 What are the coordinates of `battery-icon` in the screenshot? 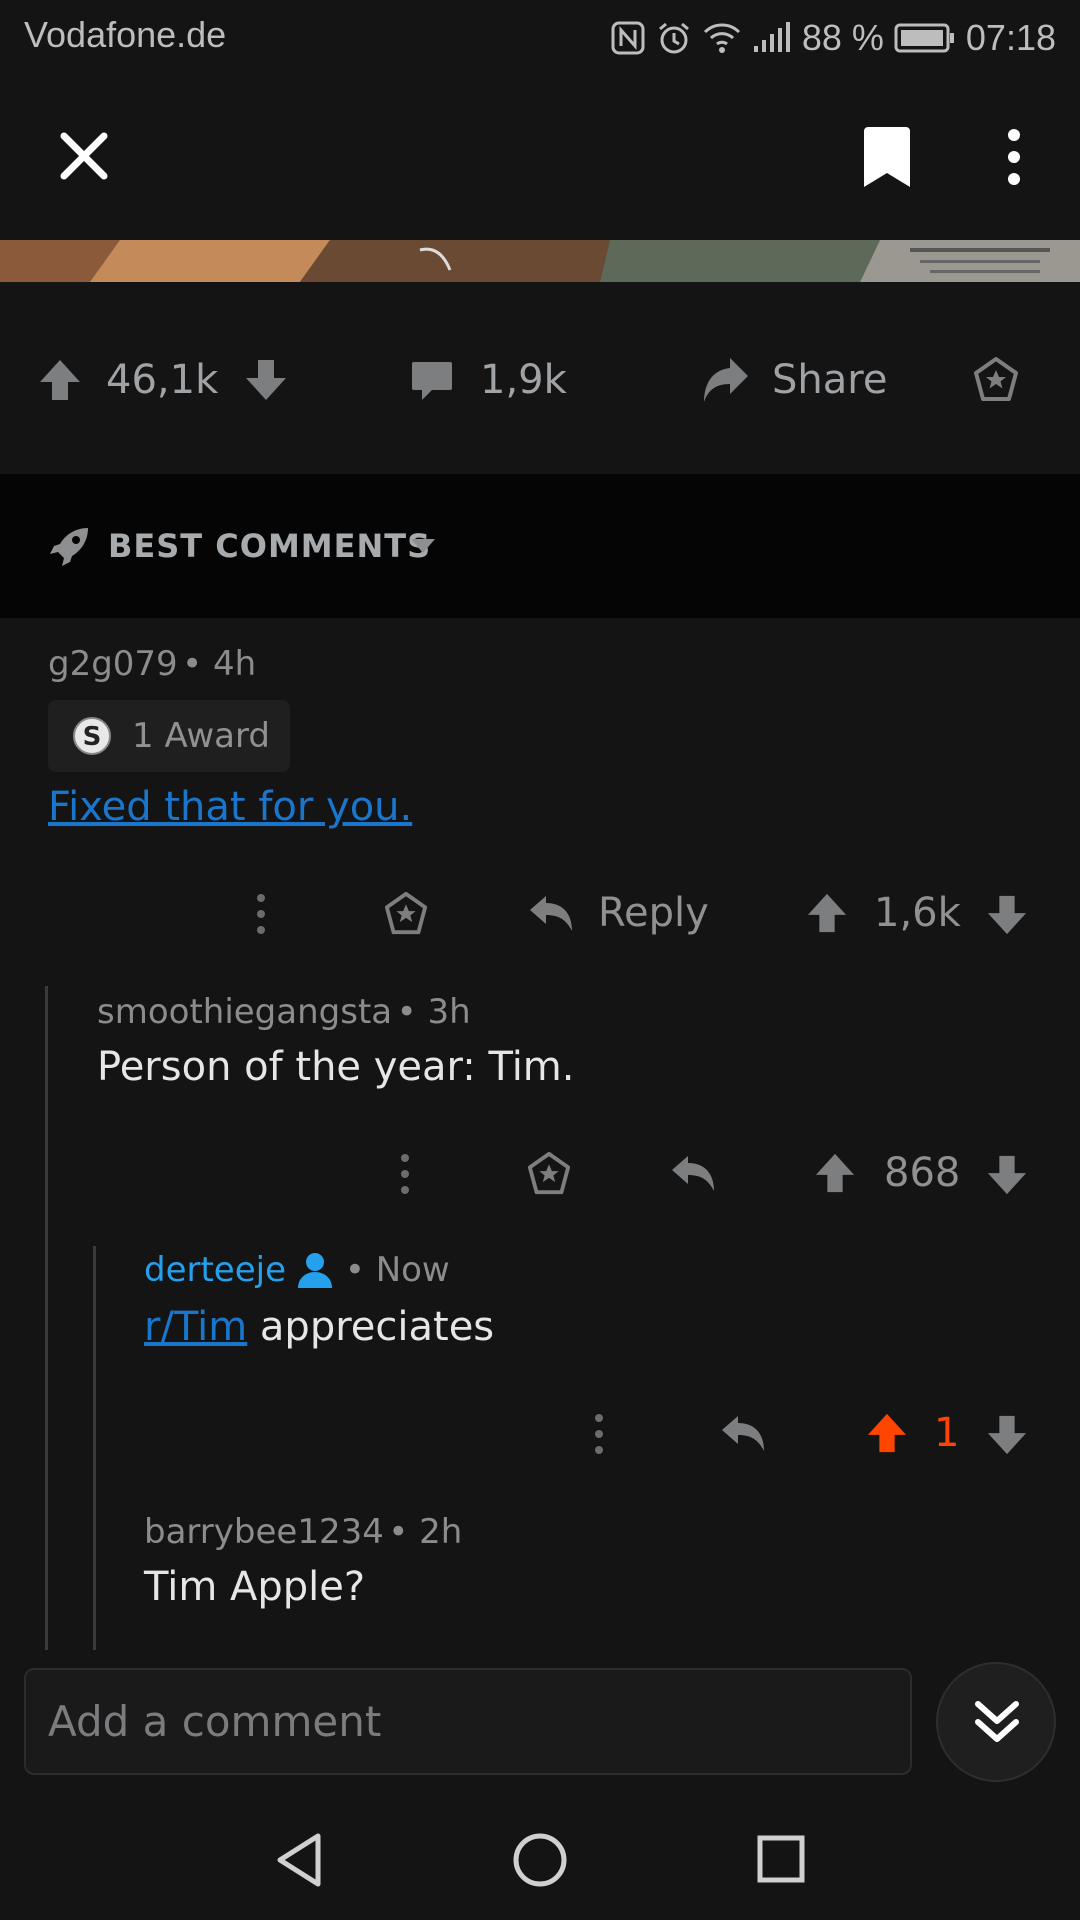 It's located at (924, 38).